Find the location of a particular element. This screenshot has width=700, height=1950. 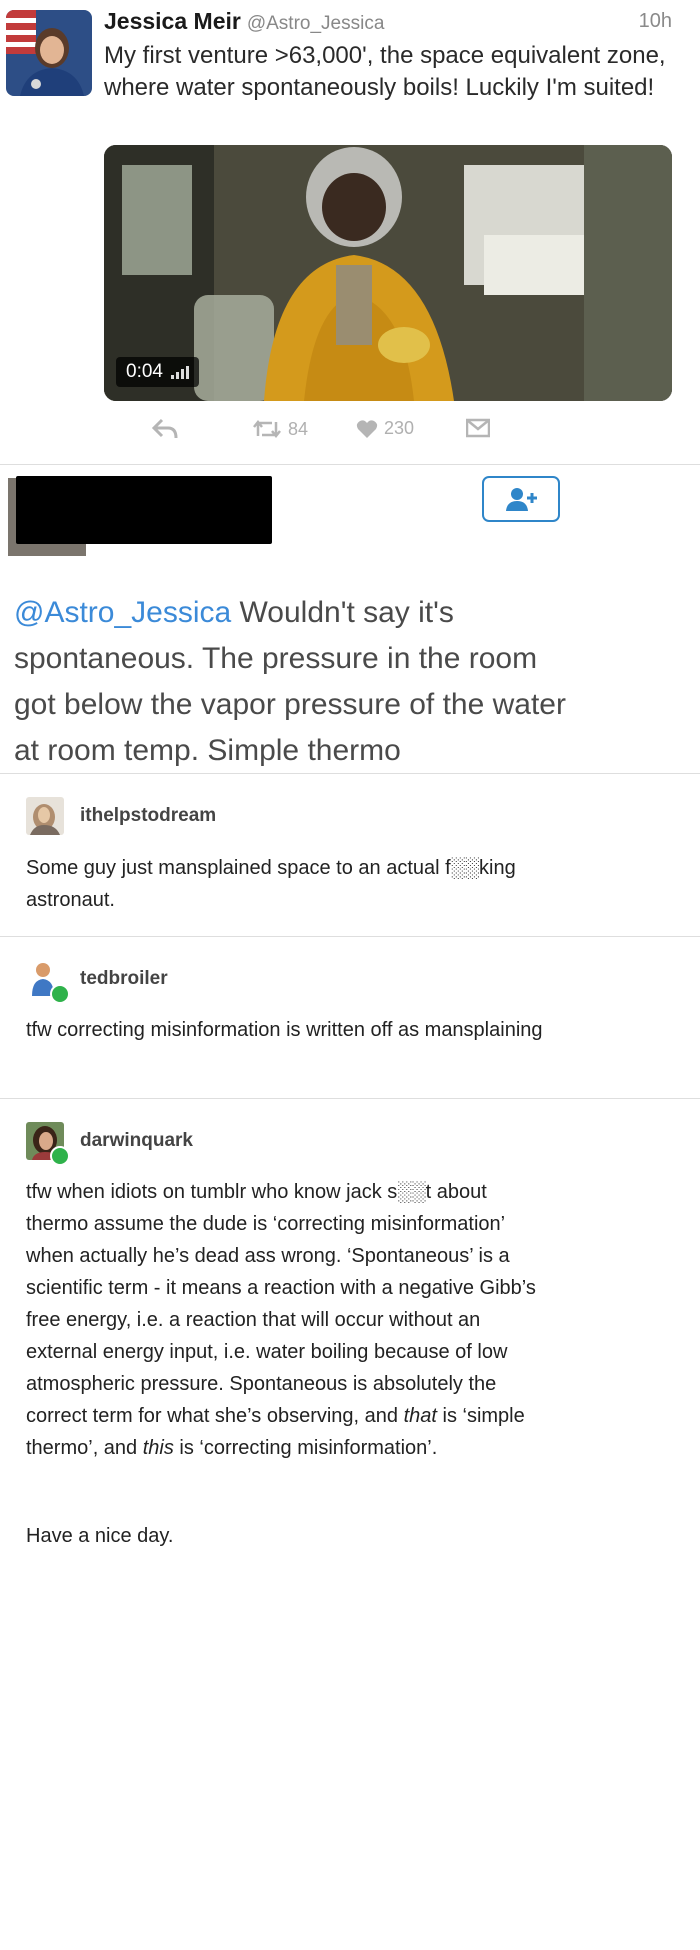

reply-arrow-icon is located at coordinates (165, 428).